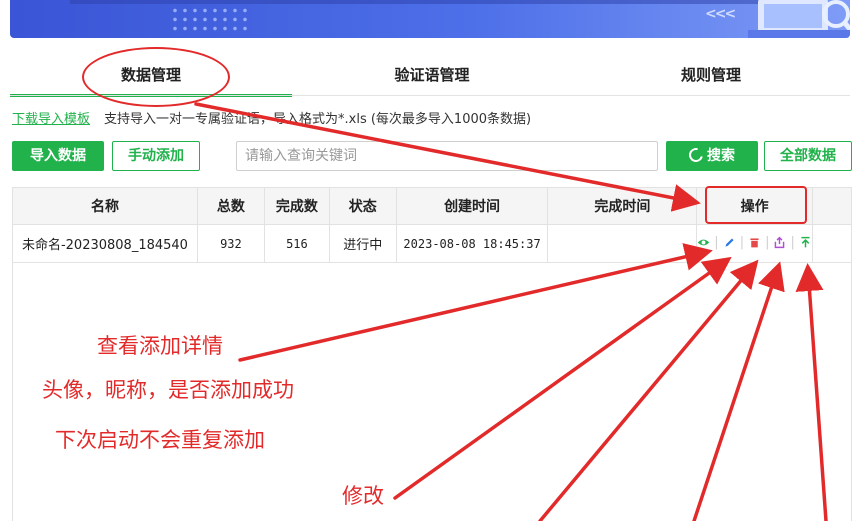  I want to click on pencil-icon, so click(729, 242).